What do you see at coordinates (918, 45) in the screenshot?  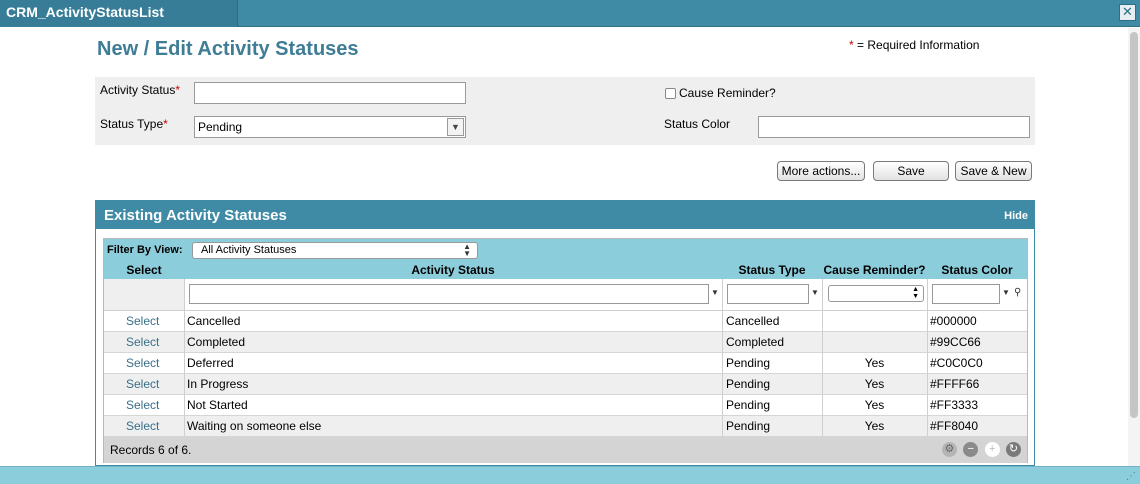 I see `required-info-text: = Required Information` at bounding box center [918, 45].